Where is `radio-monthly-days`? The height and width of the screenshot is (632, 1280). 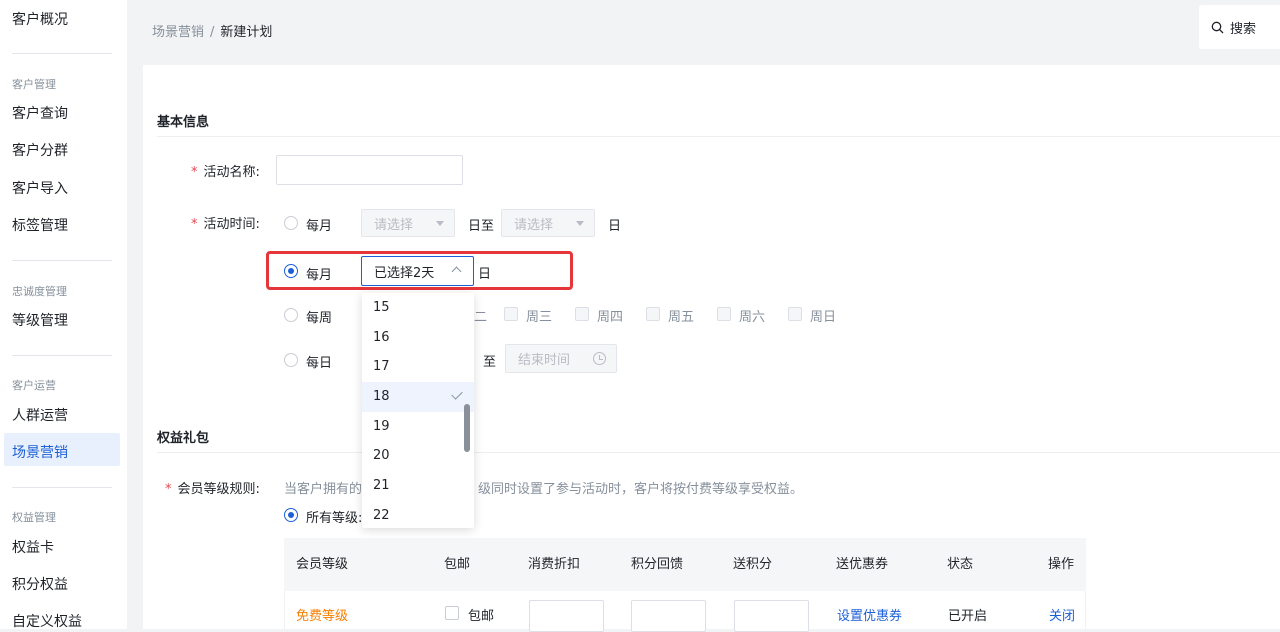
radio-monthly-days is located at coordinates (291, 271).